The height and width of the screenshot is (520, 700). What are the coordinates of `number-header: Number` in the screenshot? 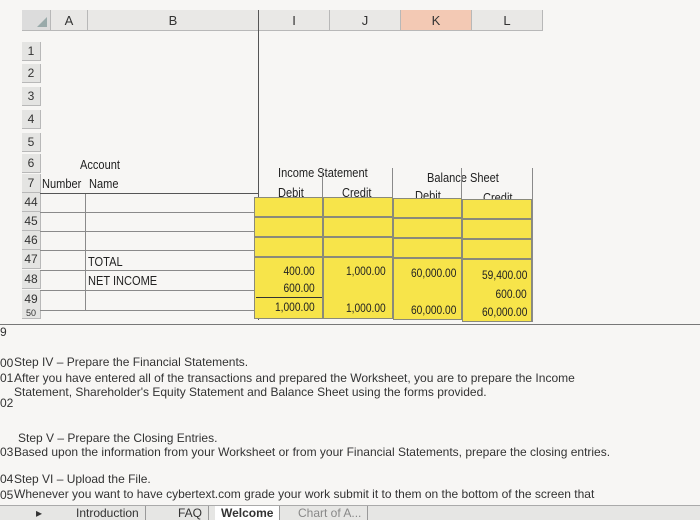 It's located at (62, 183).